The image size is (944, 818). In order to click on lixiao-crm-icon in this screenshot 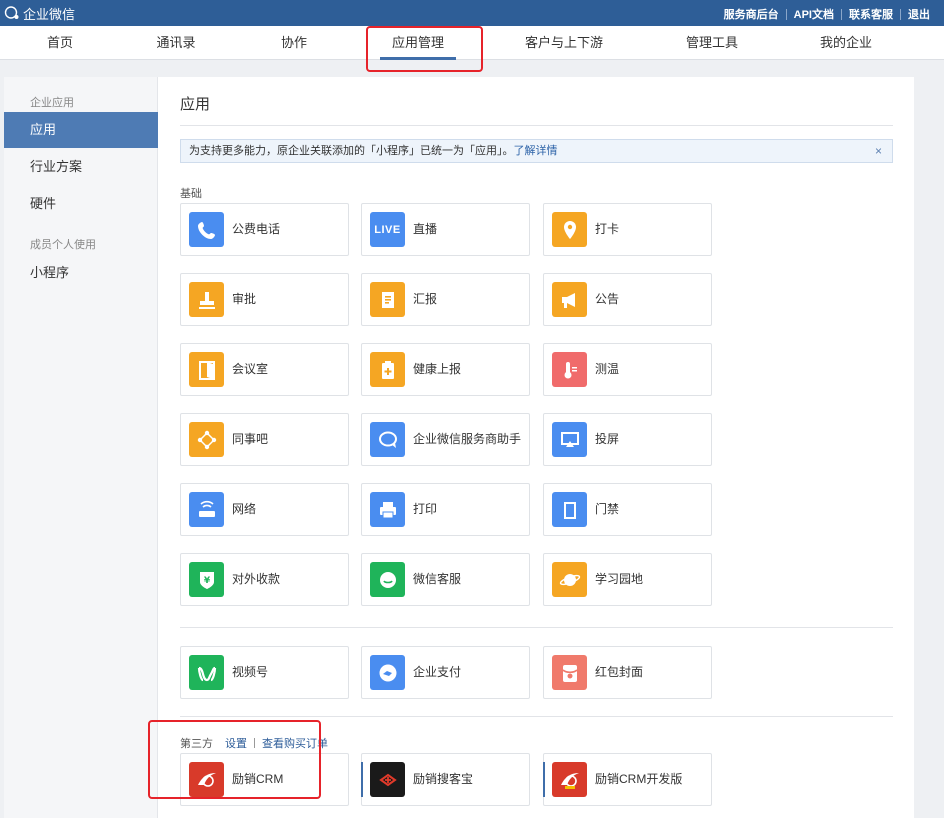, I will do `click(206, 779)`.